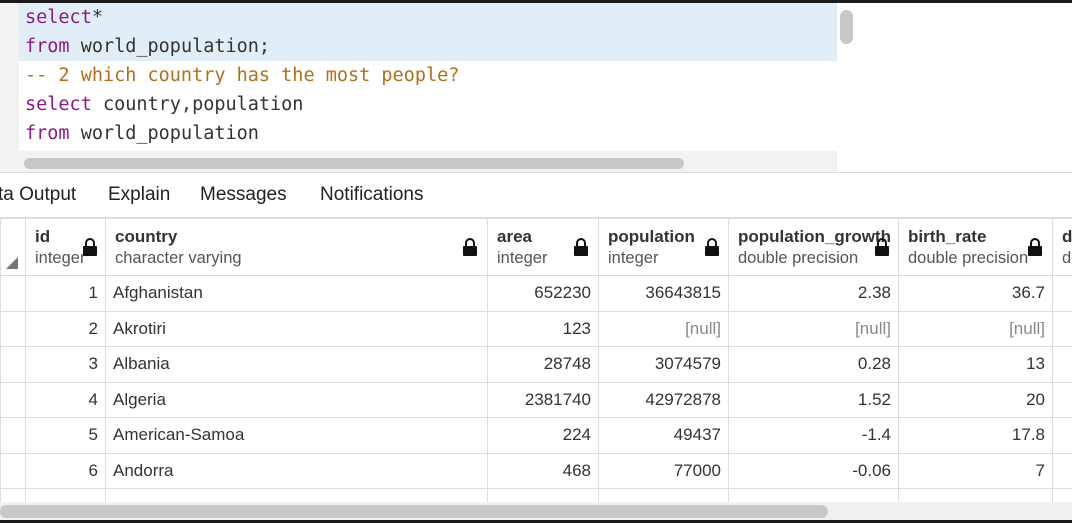 Image resolution: width=1072 pixels, height=523 pixels. Describe the element at coordinates (65, 293) in the screenshot. I see `table-cell: 1` at that location.